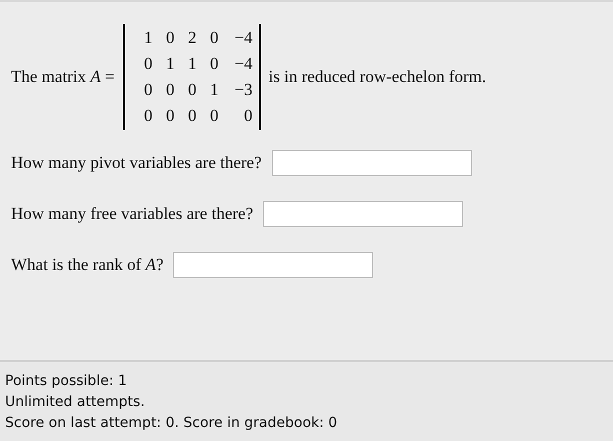 The width and height of the screenshot is (613, 441). I want to click on statement-text: is in reduced row-echelon form., so click(377, 77).